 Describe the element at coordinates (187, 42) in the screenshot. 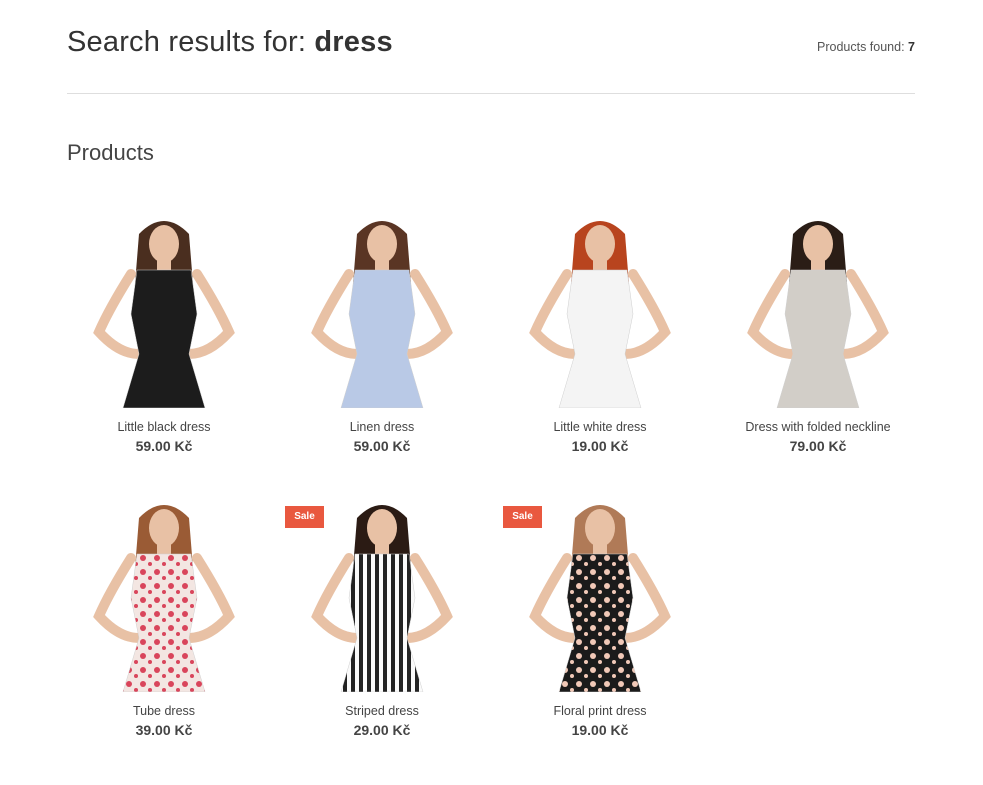

I see `title-prefix: Search results for:` at that location.